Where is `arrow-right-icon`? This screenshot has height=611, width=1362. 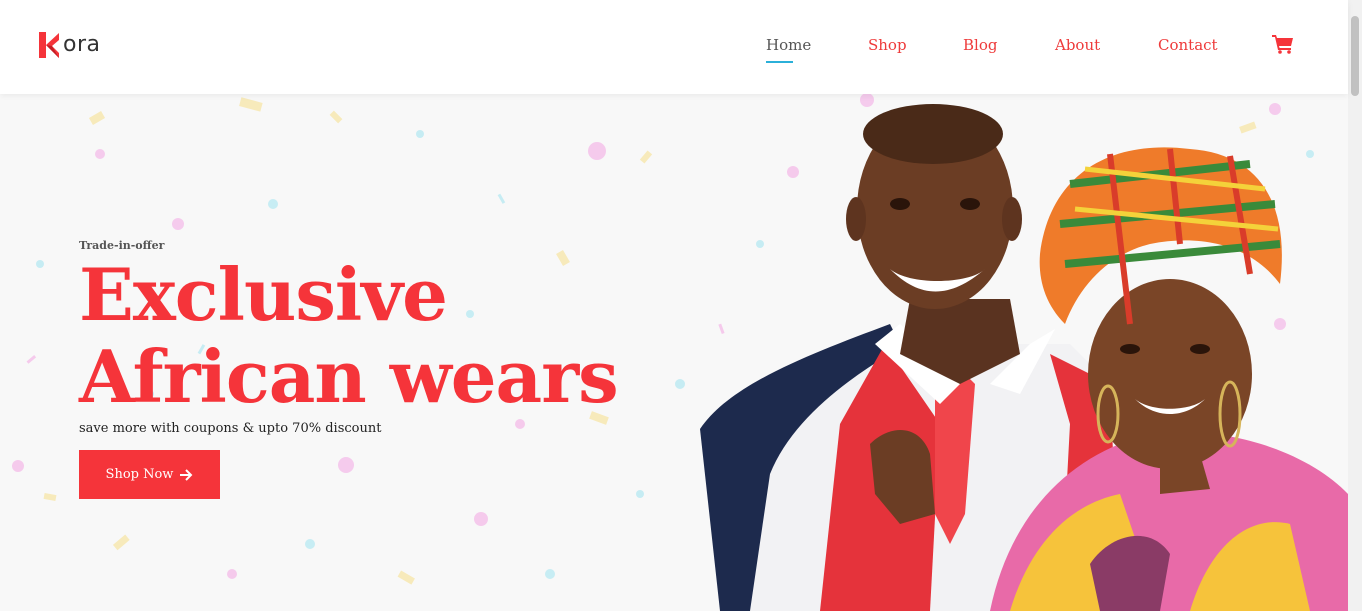 arrow-right-icon is located at coordinates (186, 474).